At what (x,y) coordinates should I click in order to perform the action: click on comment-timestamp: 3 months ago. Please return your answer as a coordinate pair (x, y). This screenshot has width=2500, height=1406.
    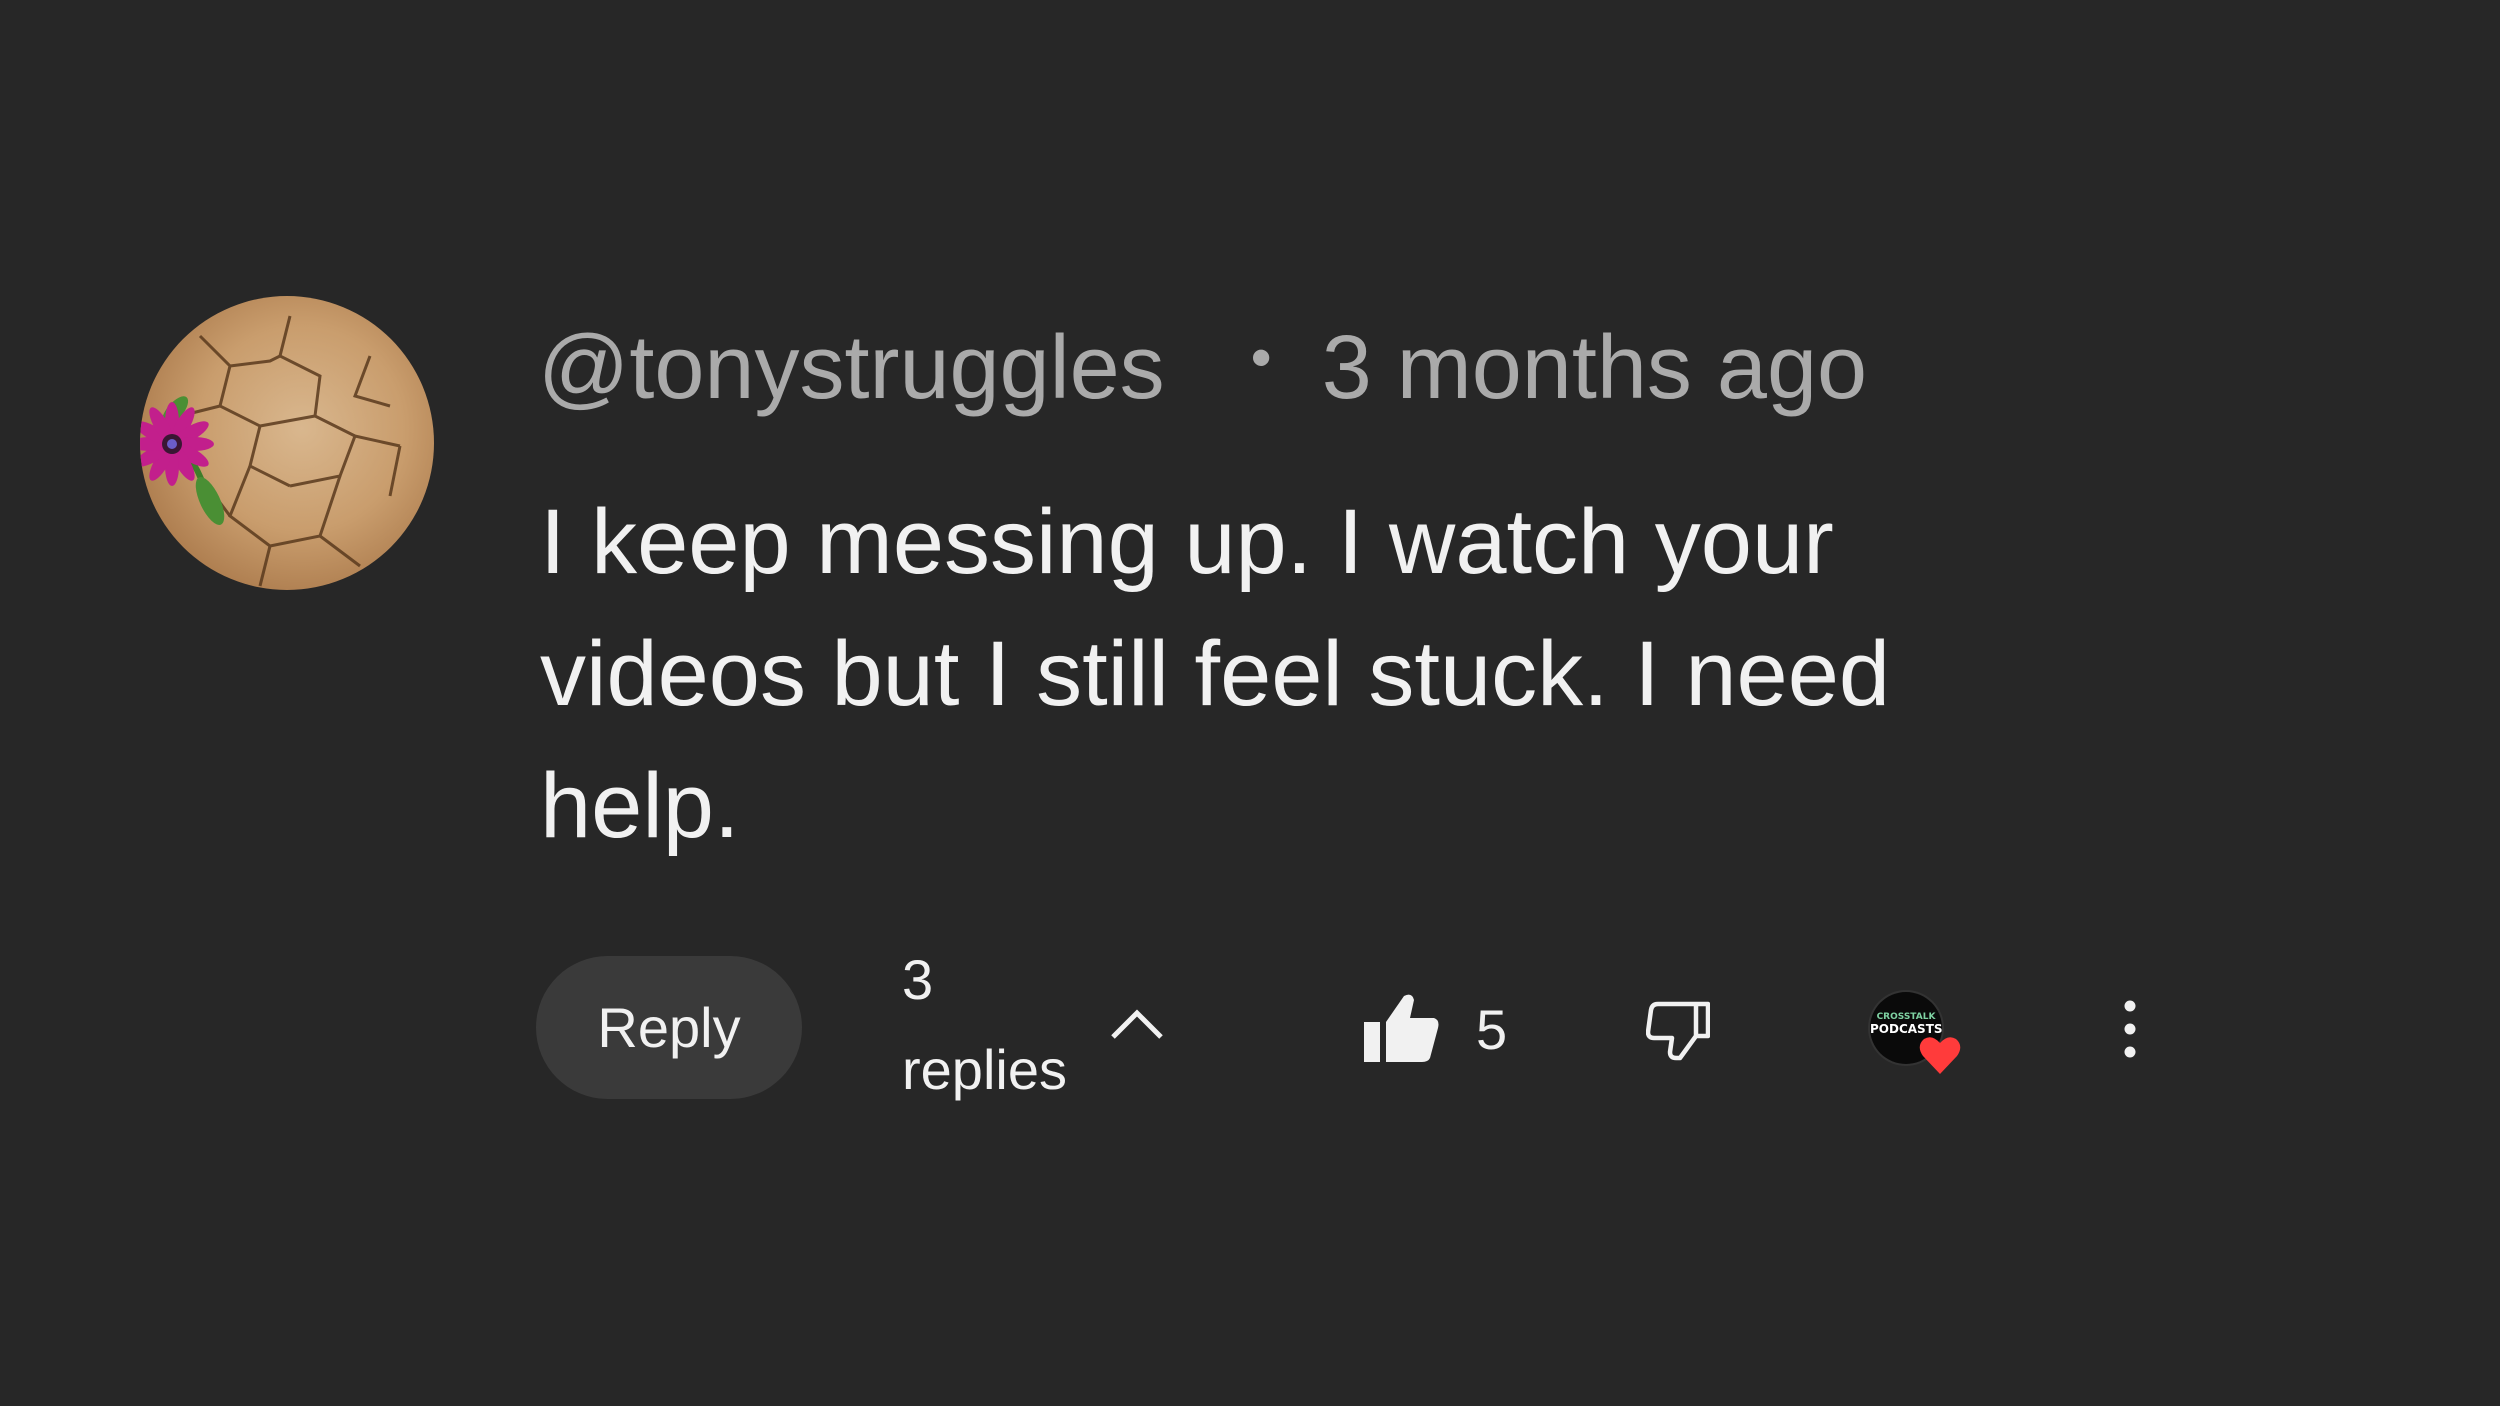
    Looking at the image, I should click on (1594, 368).